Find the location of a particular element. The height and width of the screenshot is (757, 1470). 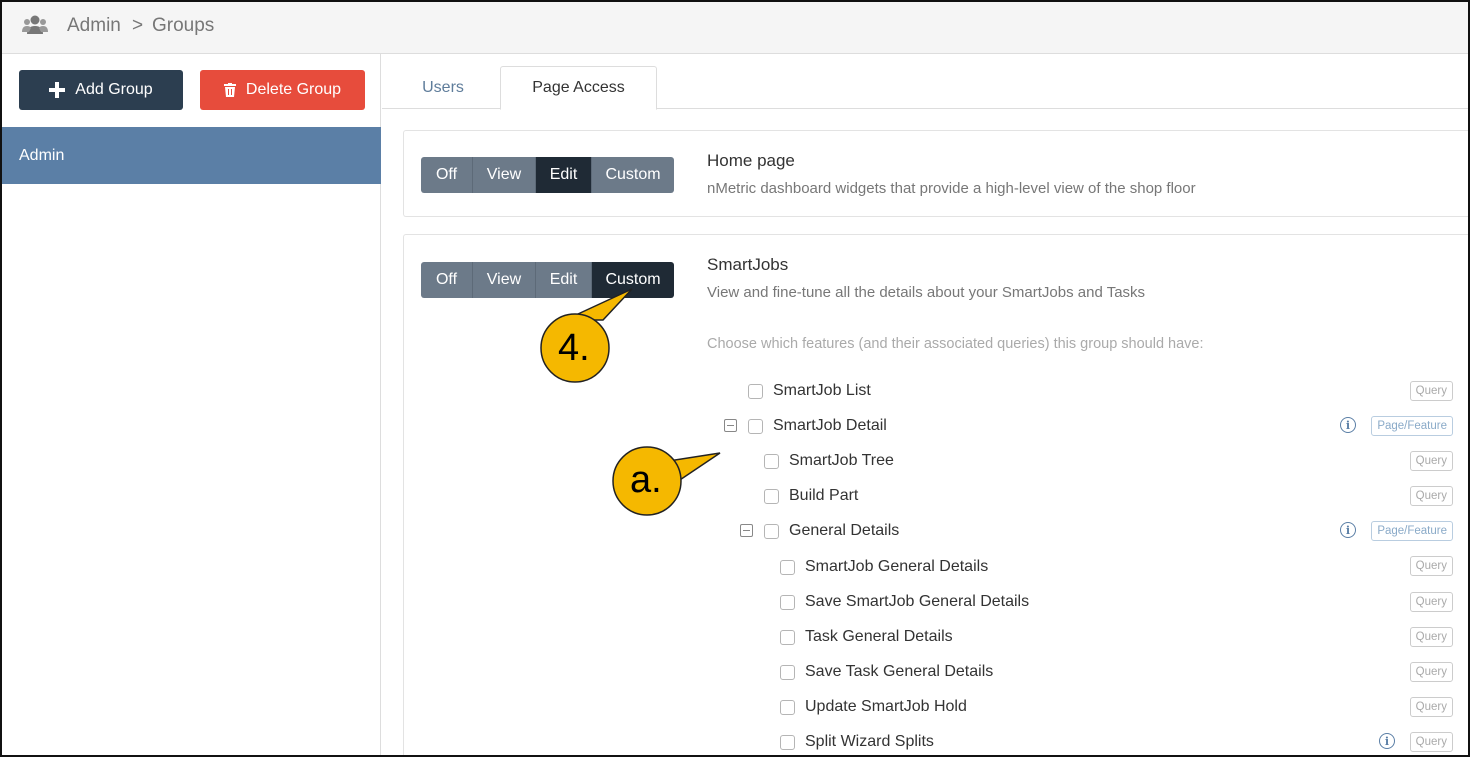

feature-label: General Details is located at coordinates (844, 530).